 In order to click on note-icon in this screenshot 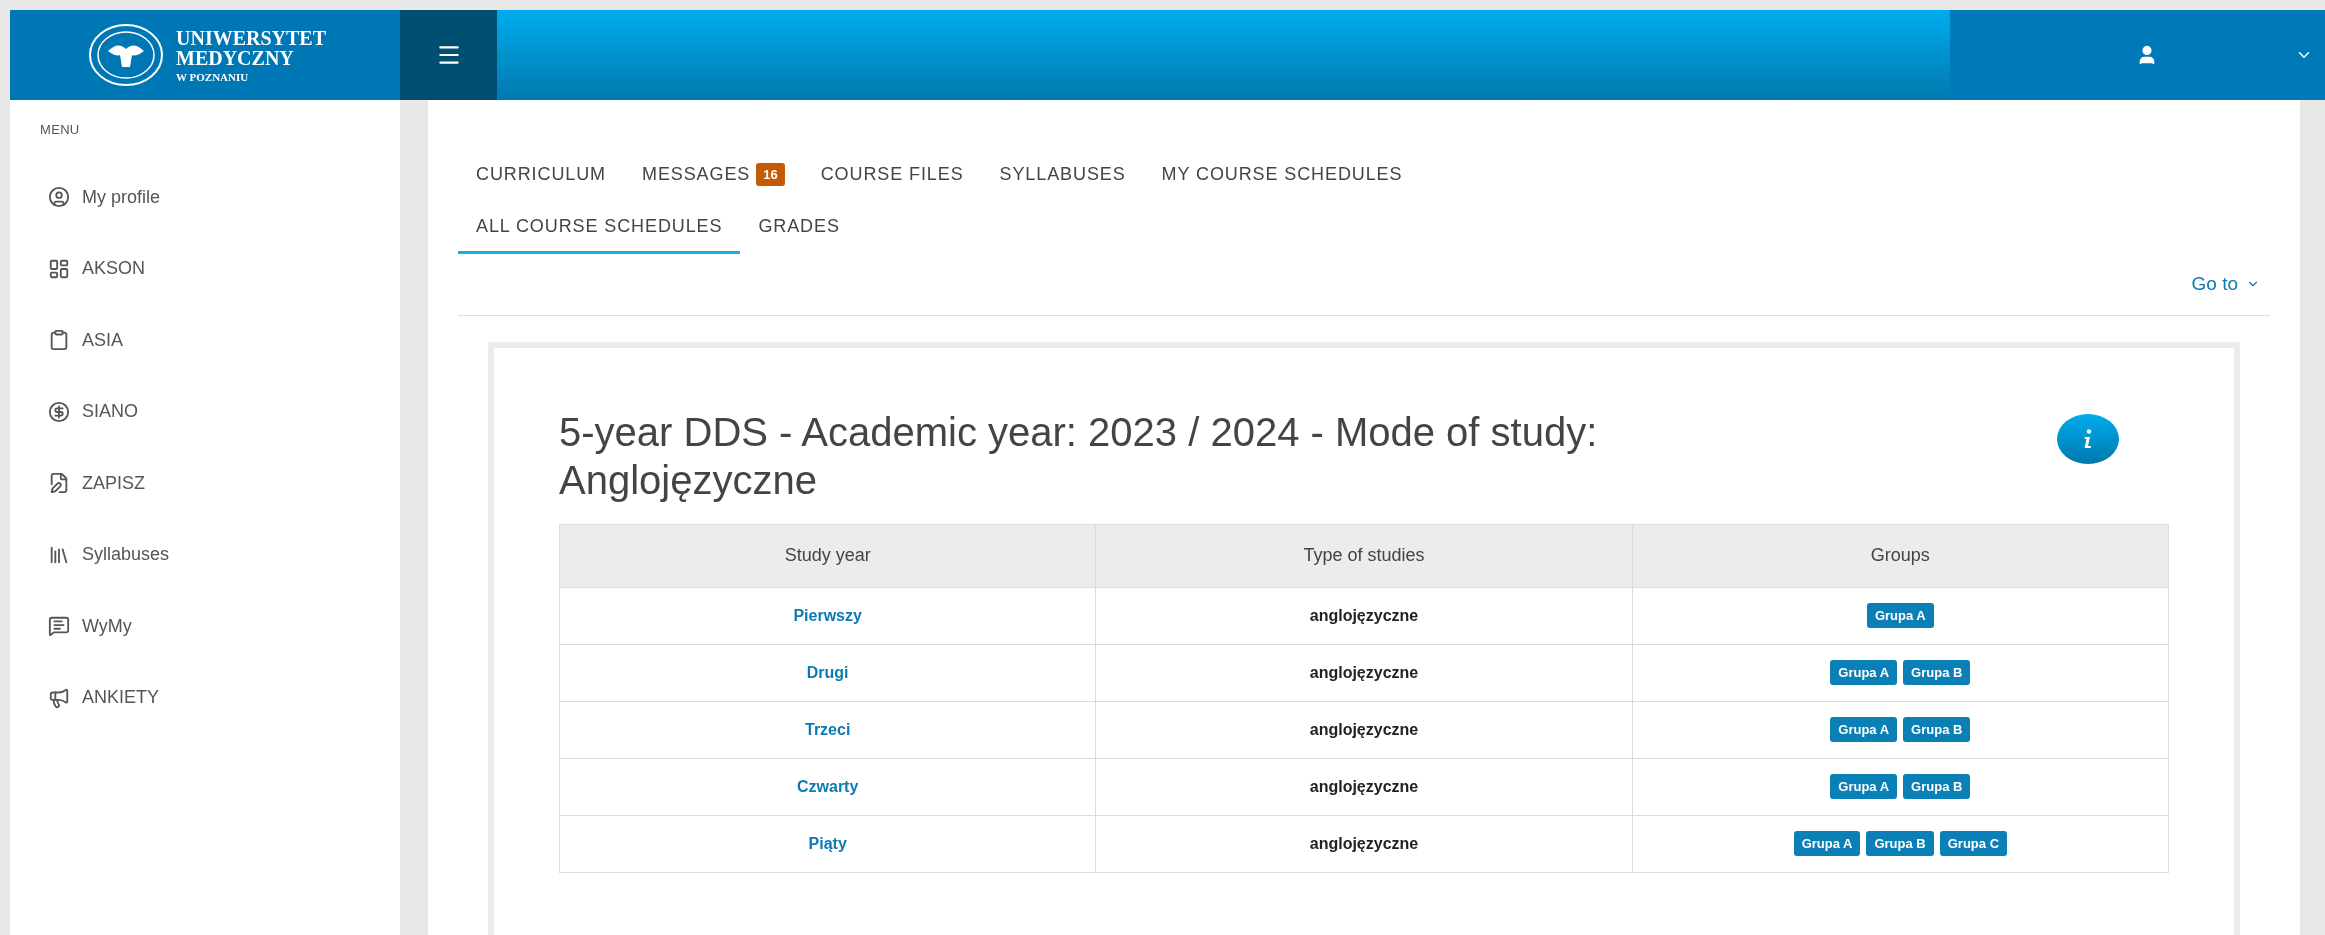, I will do `click(59, 626)`.